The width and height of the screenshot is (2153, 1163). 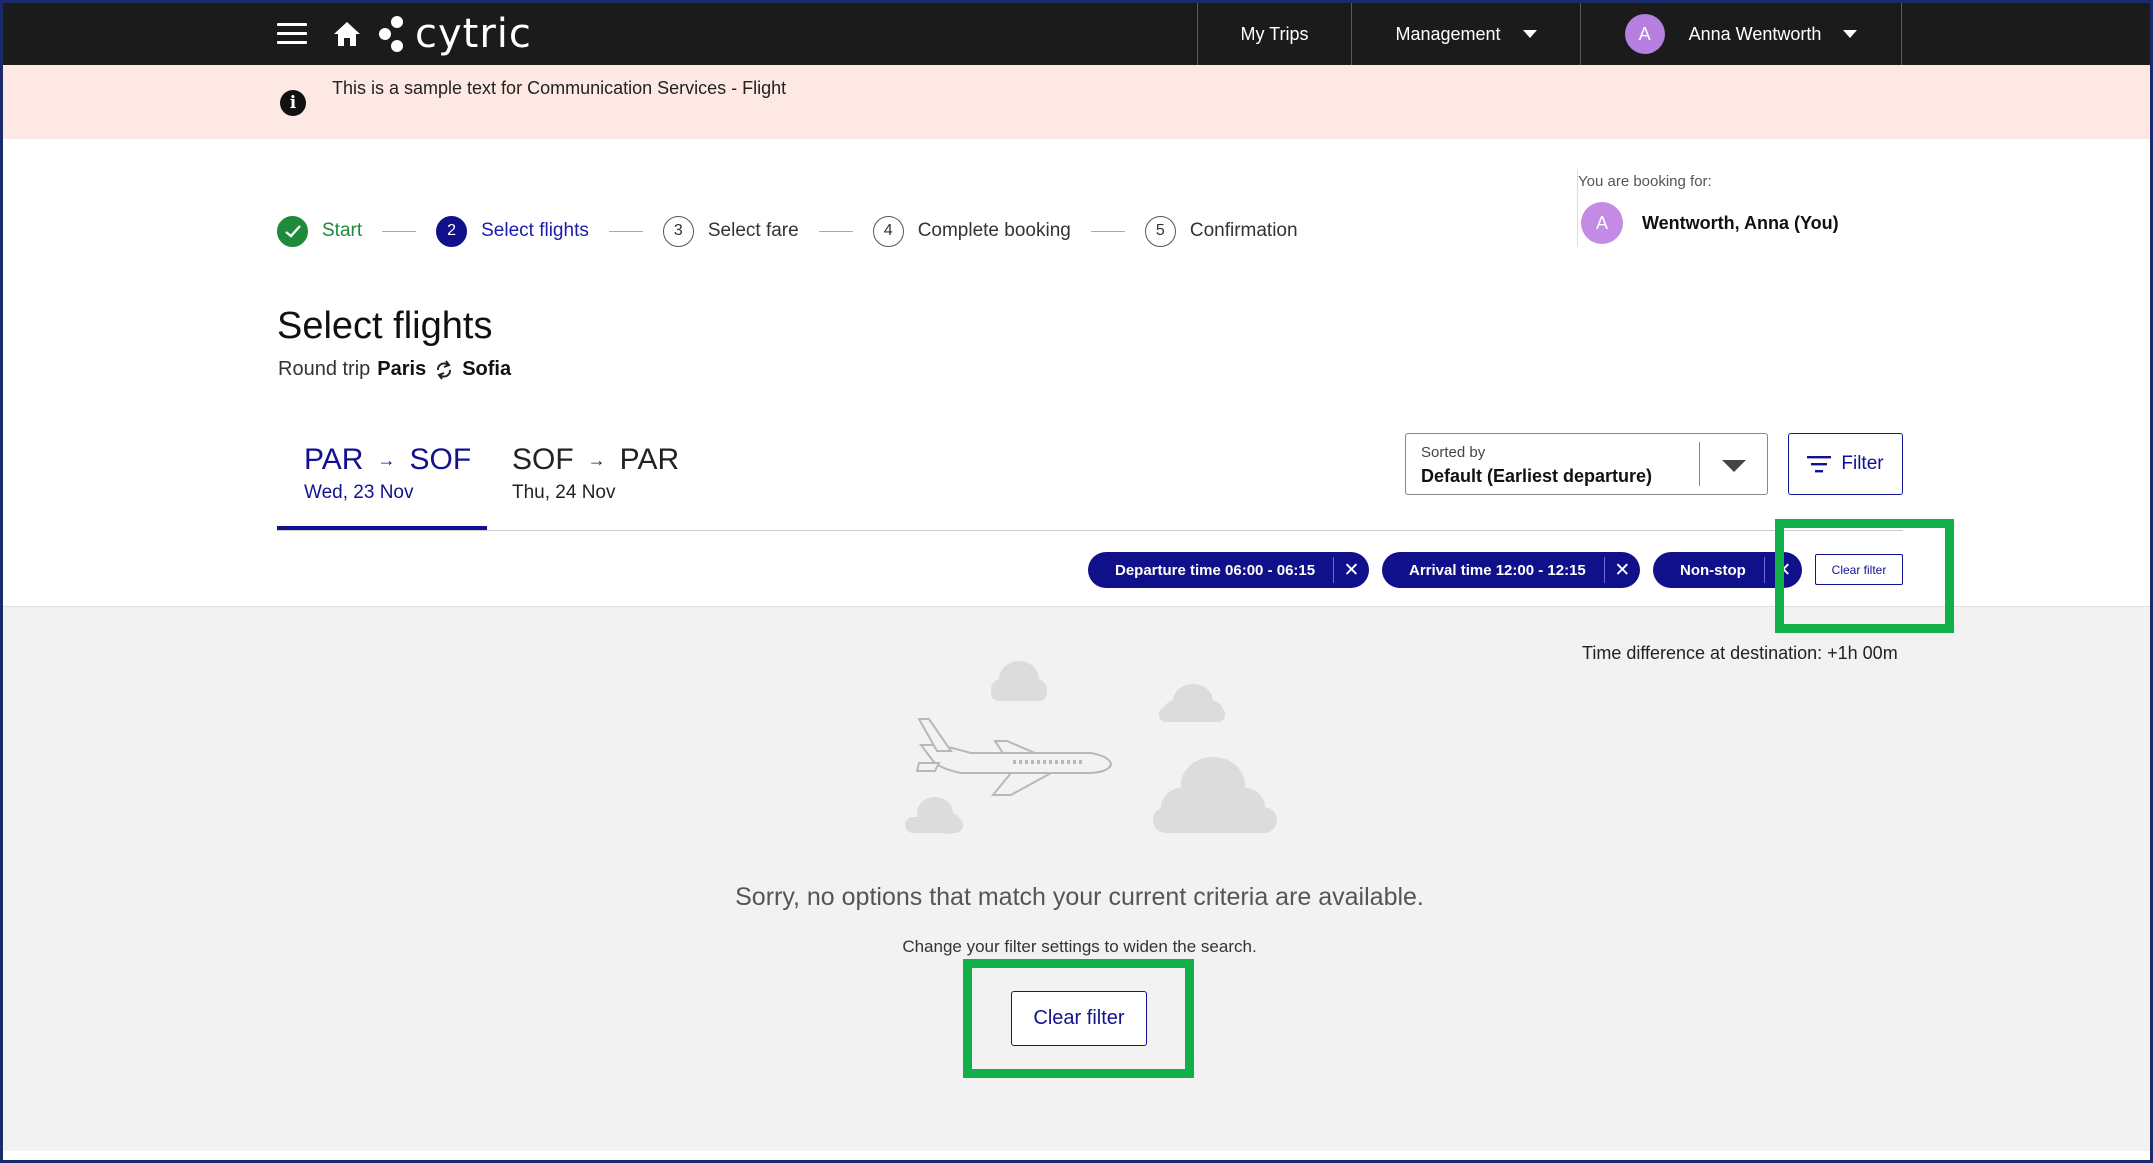 I want to click on logo-dots-icon, so click(x=391, y=34).